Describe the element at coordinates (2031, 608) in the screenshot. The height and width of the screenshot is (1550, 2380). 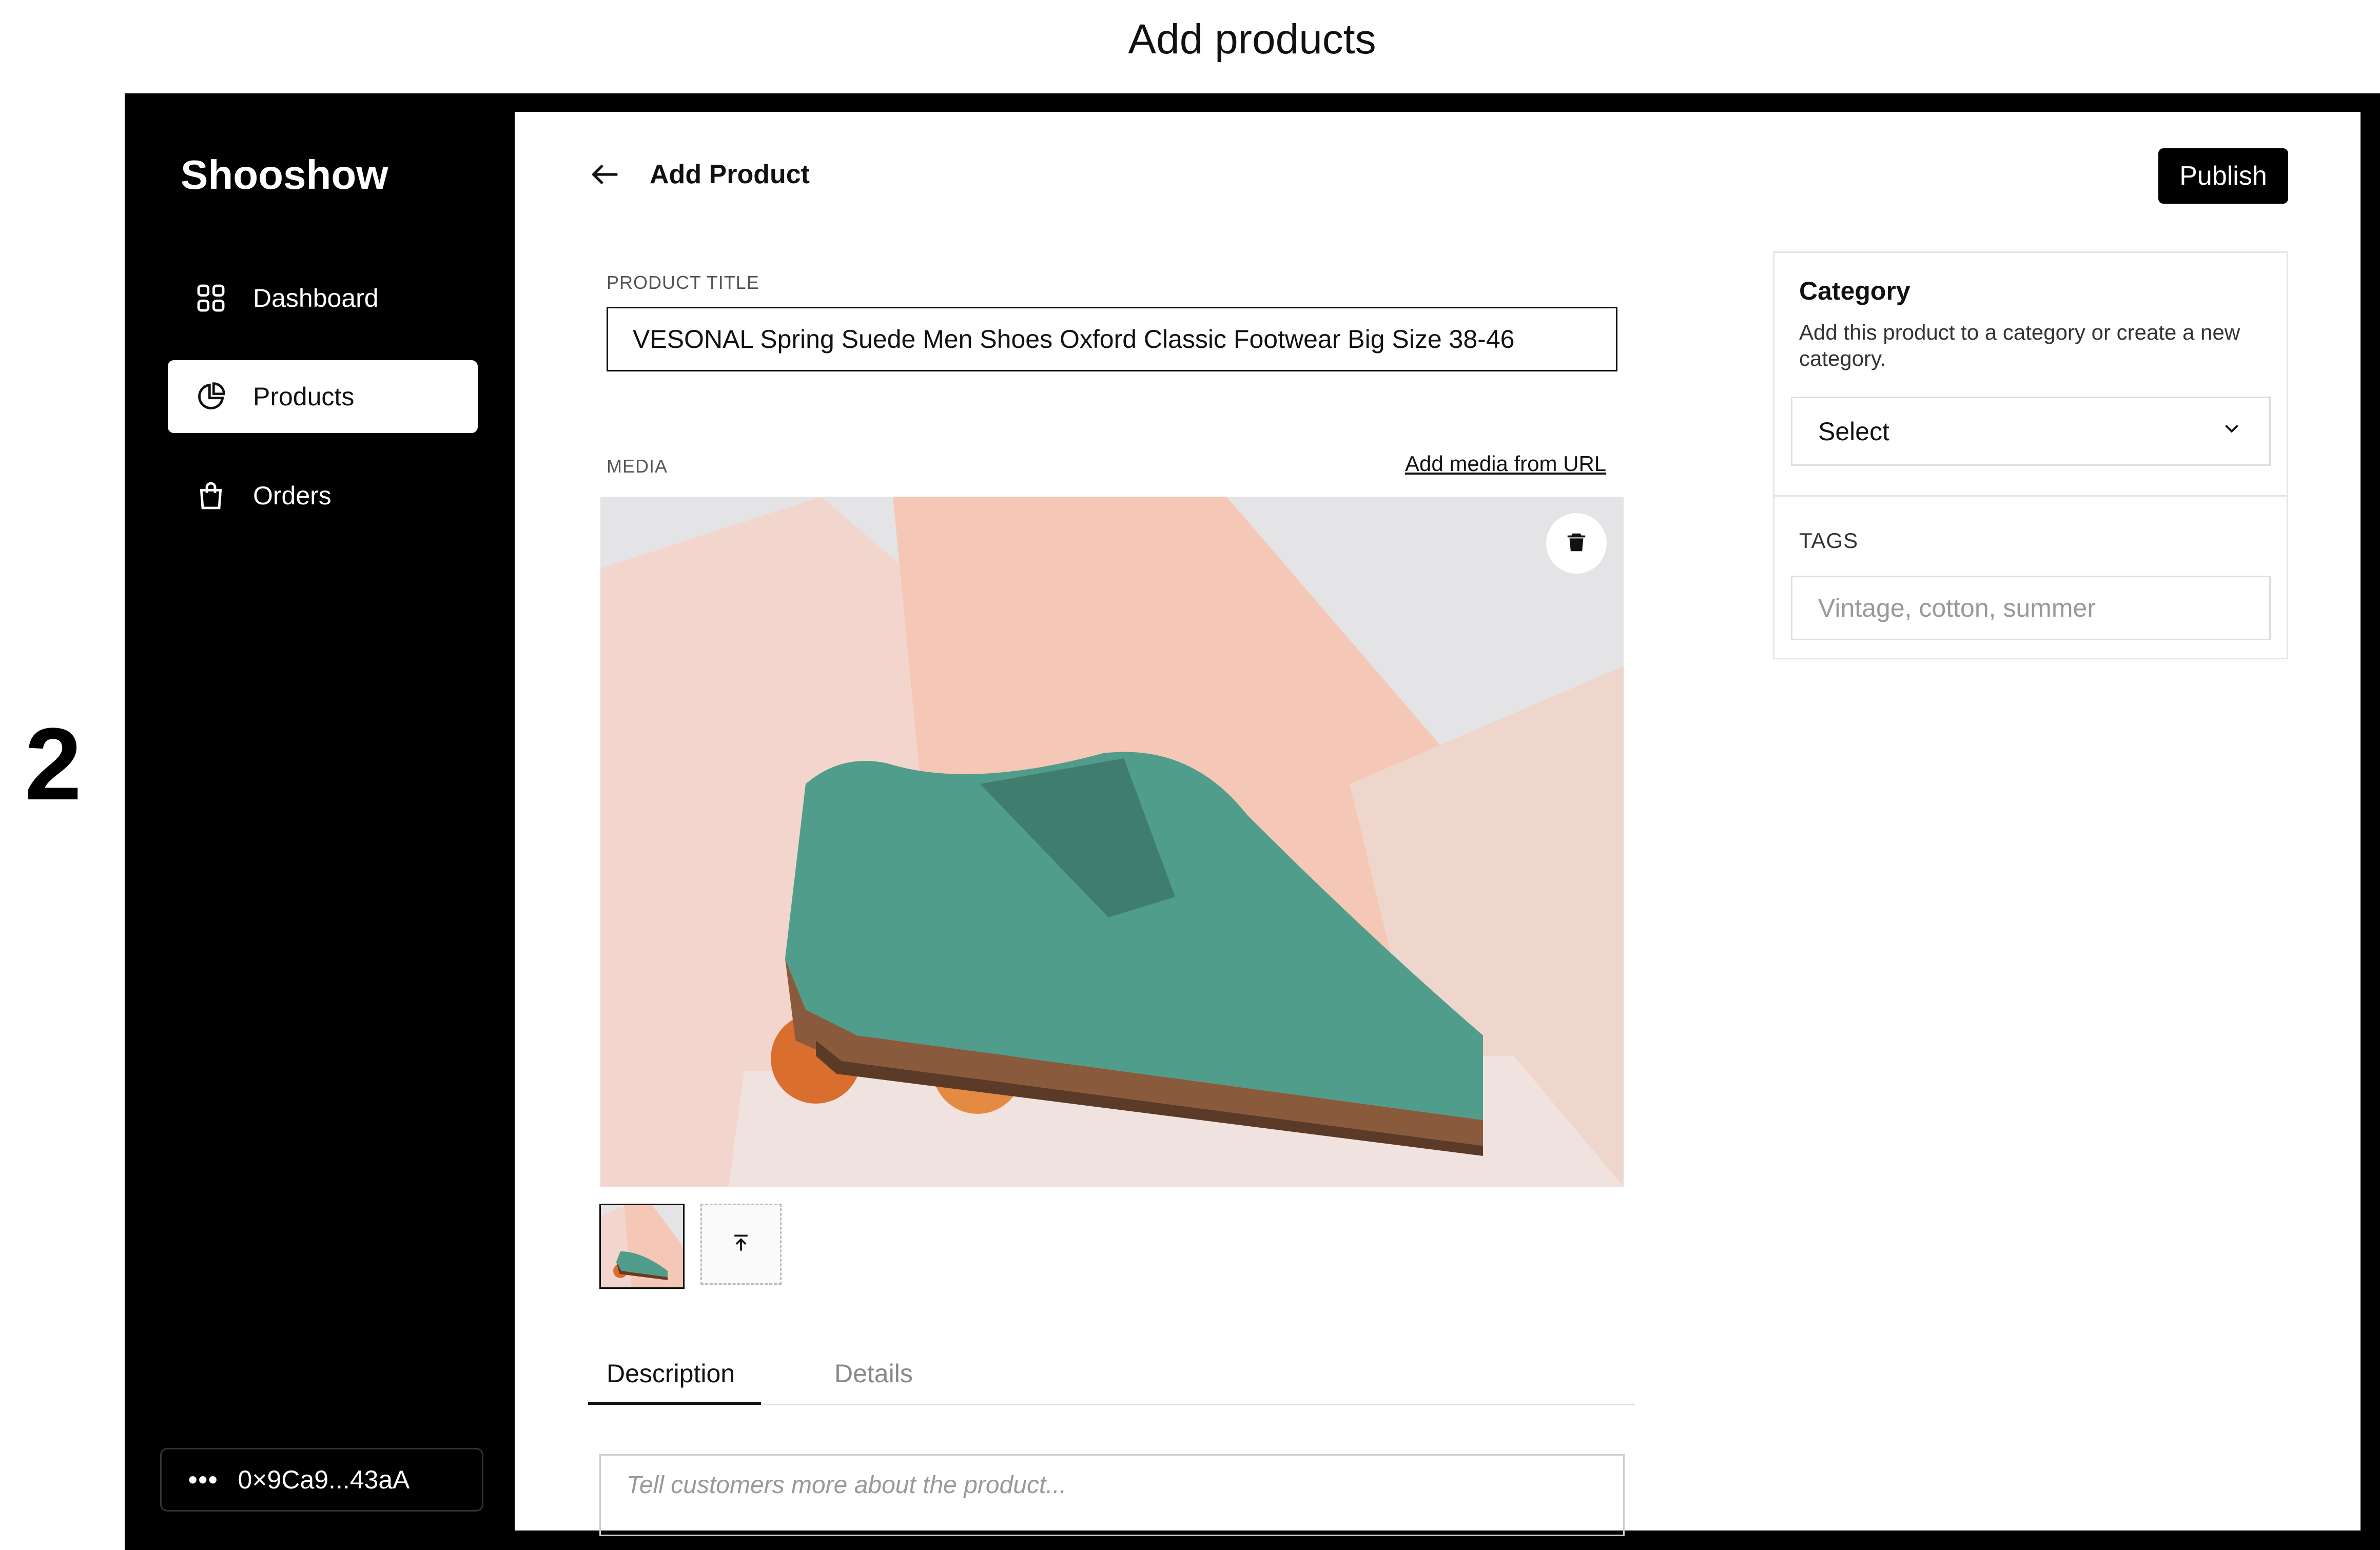
I see `tags-input: Vintage, cotton, summer` at that location.